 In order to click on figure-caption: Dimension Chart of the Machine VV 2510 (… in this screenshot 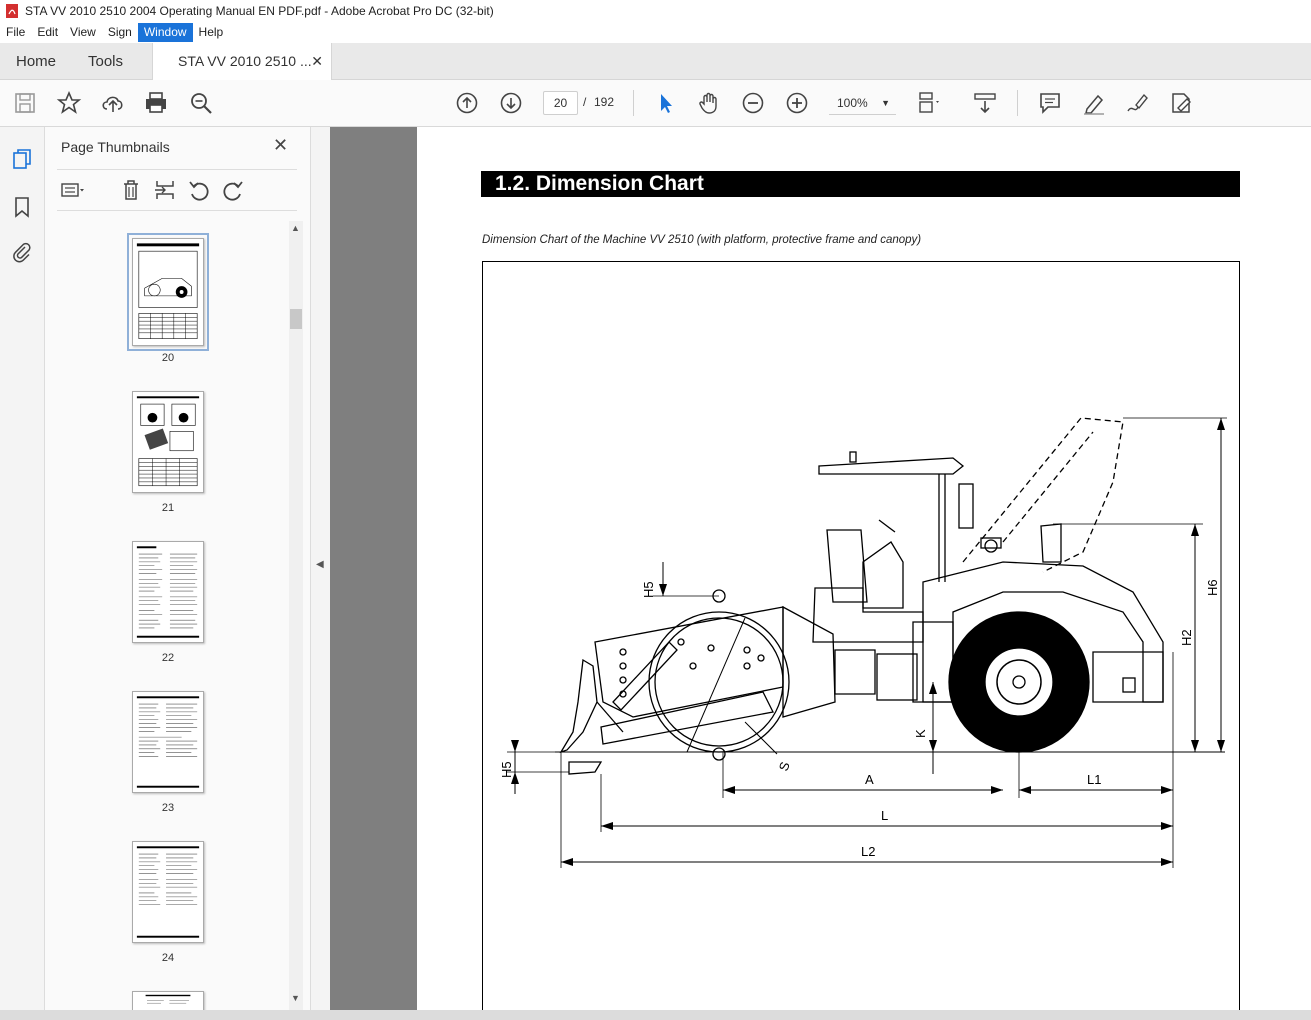, I will do `click(702, 240)`.